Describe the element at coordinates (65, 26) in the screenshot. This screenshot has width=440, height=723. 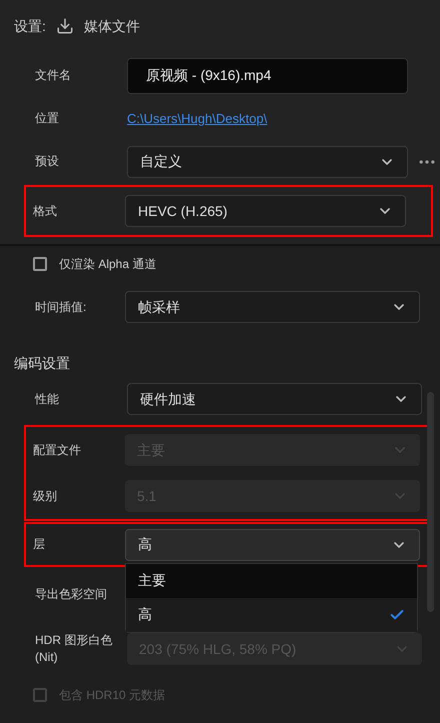
I see `download-icon` at that location.